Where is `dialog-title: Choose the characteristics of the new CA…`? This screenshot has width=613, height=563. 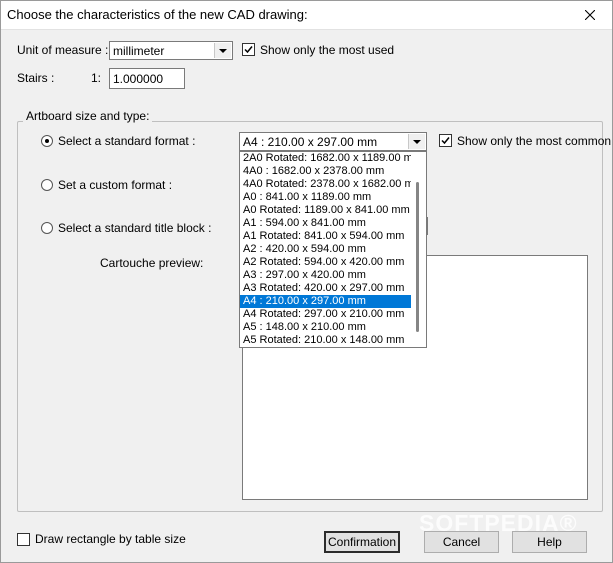
dialog-title: Choose the characteristics of the new CA… is located at coordinates (157, 14).